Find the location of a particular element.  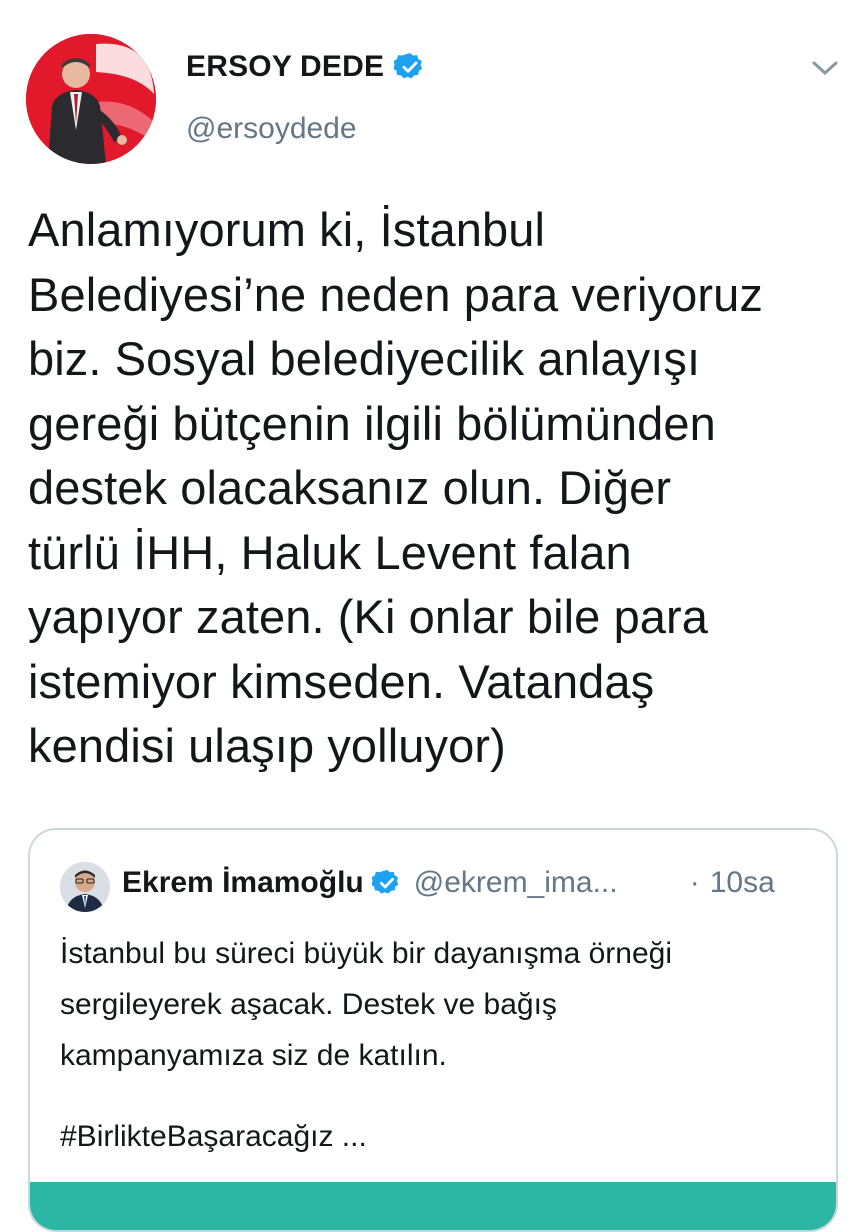

user-handle: @ersoydede is located at coordinates (271, 129).